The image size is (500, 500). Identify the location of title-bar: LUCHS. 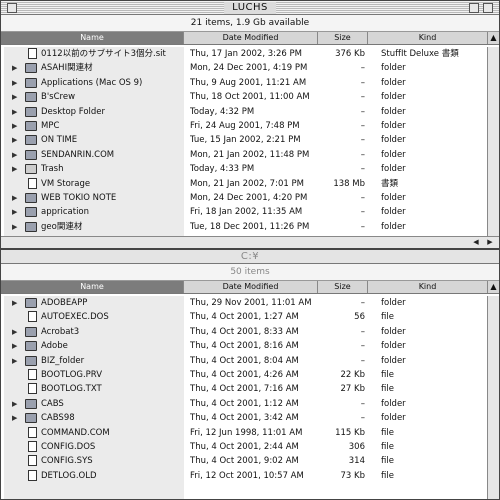
(250, 8).